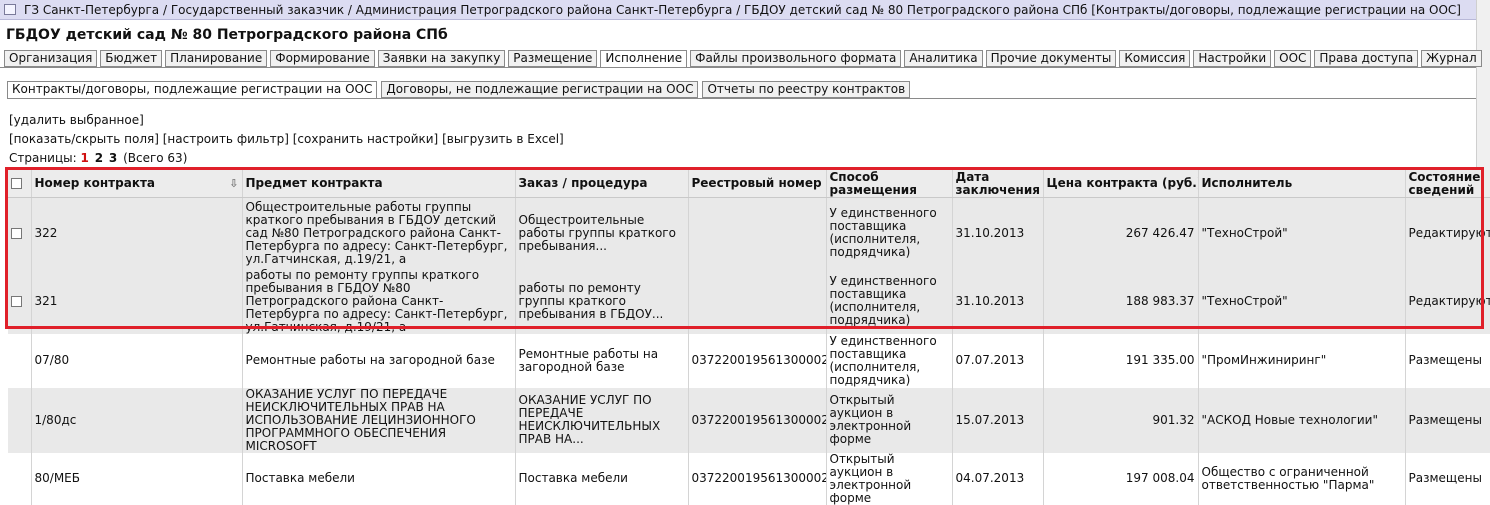 The height and width of the screenshot is (505, 1490). I want to click on page-link-3: 3, so click(113, 158).